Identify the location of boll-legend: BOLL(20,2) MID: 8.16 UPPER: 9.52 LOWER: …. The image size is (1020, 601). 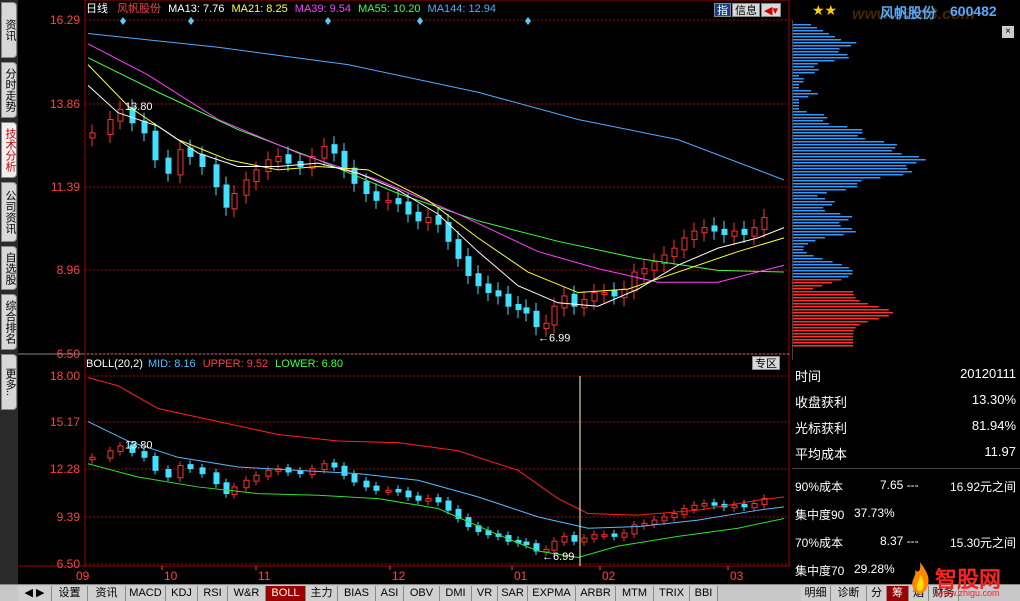
(214, 364).